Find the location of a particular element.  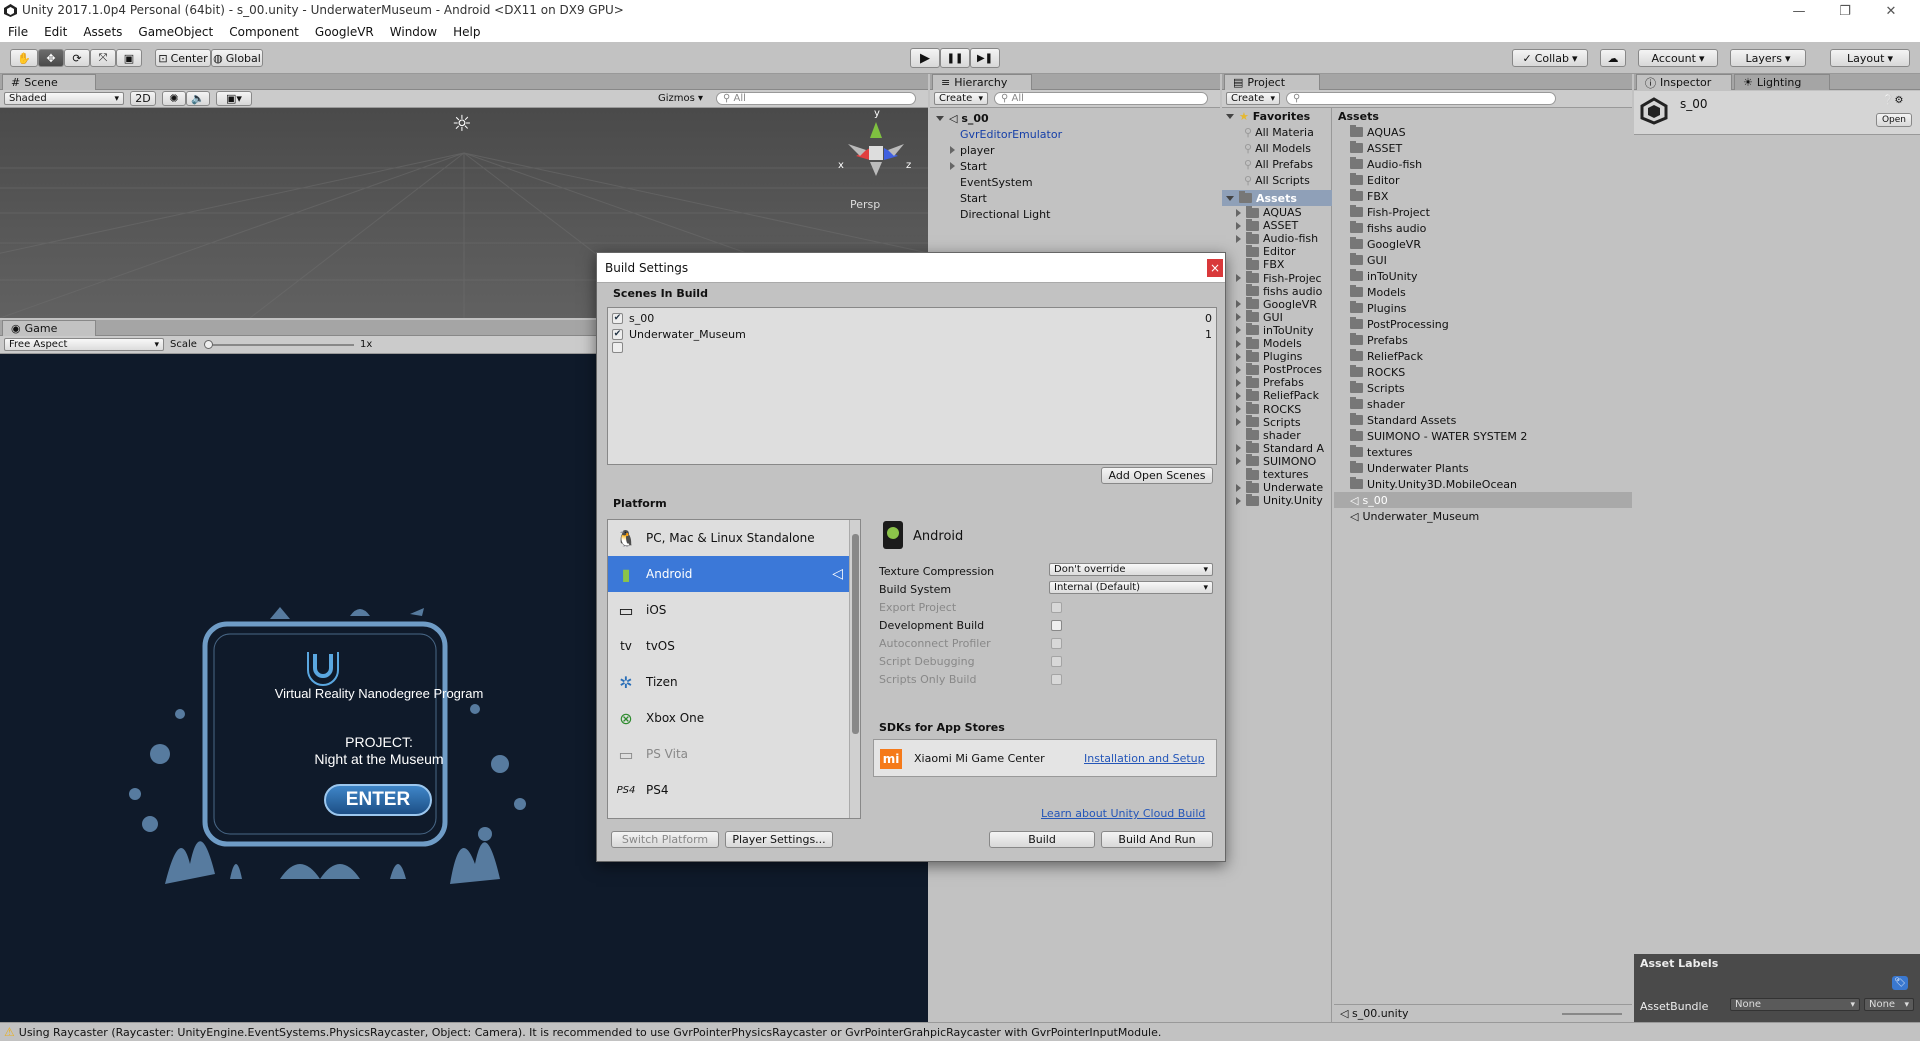

asset-folder-item: Plugins is located at coordinates (1378, 308).